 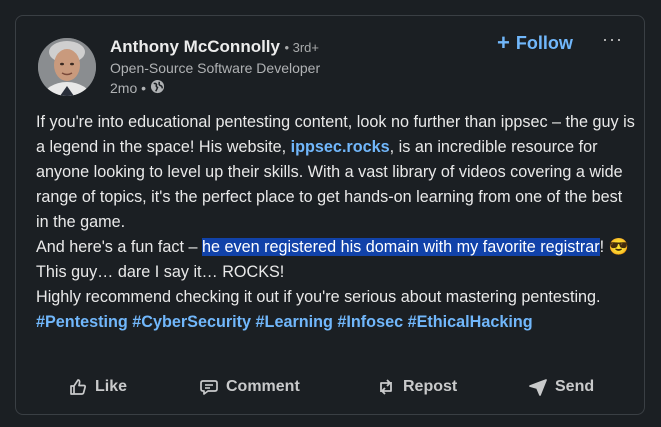 I want to click on hashtag: #Learning, so click(x=294, y=322).